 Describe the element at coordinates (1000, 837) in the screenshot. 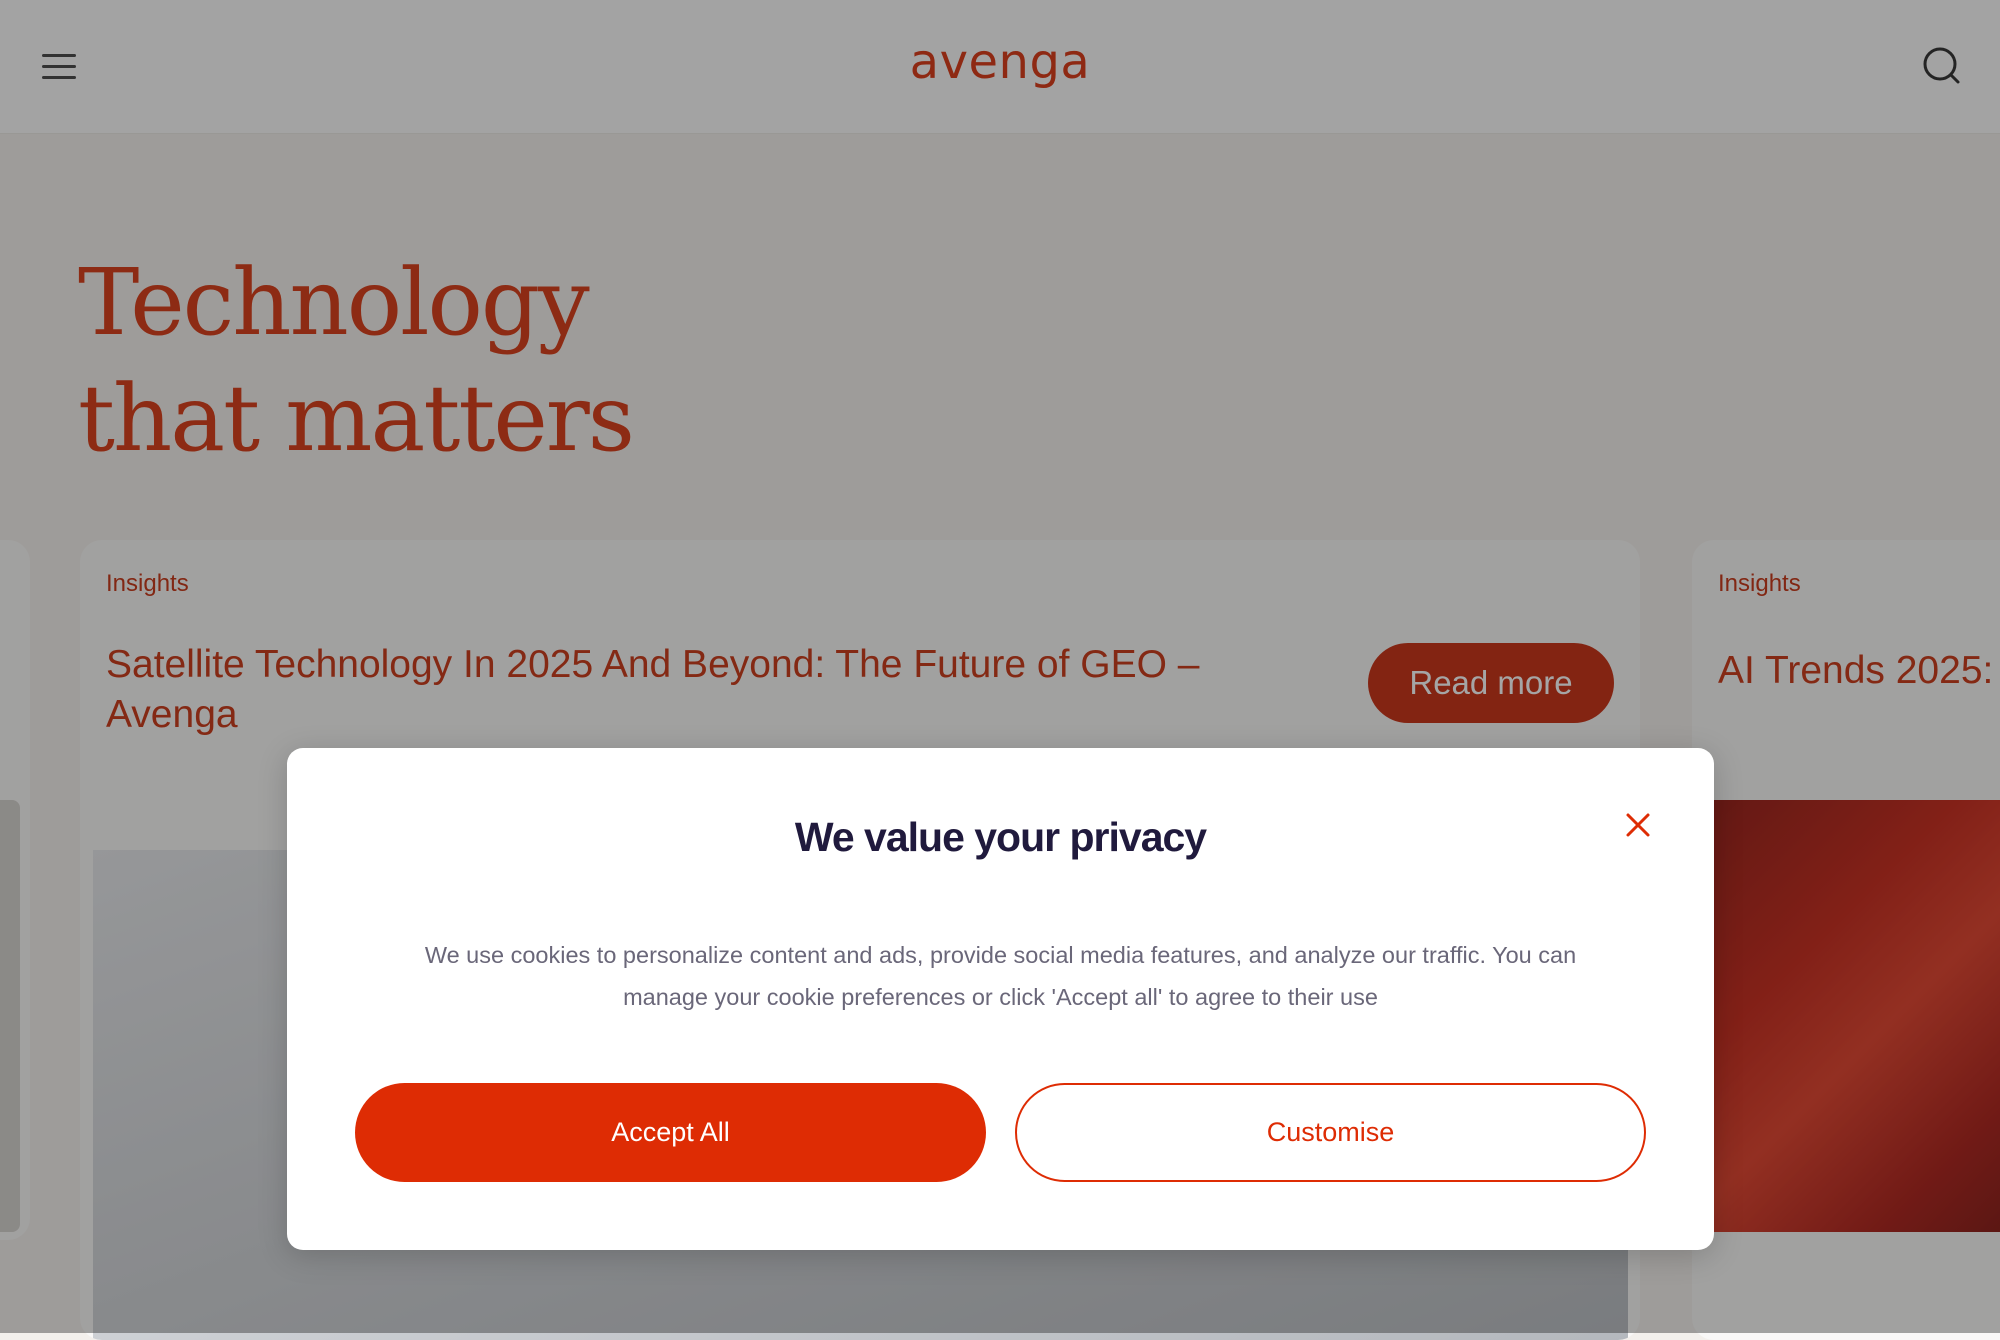

I see `dialog-title: We value your privacy` at that location.